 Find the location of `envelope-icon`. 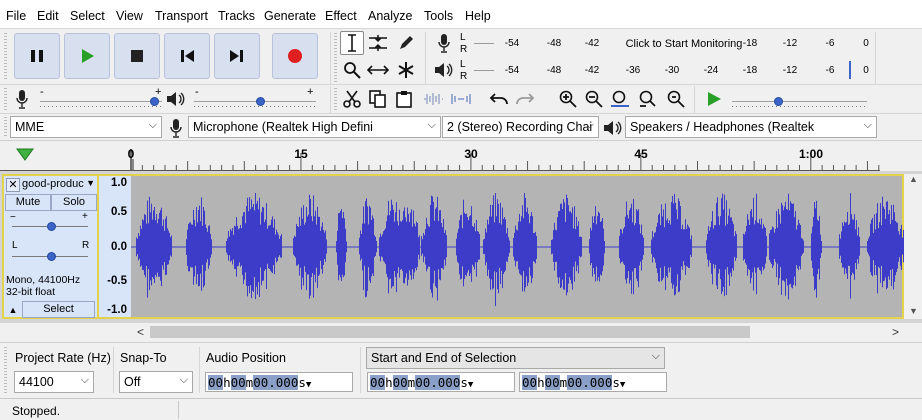

envelope-icon is located at coordinates (378, 43).